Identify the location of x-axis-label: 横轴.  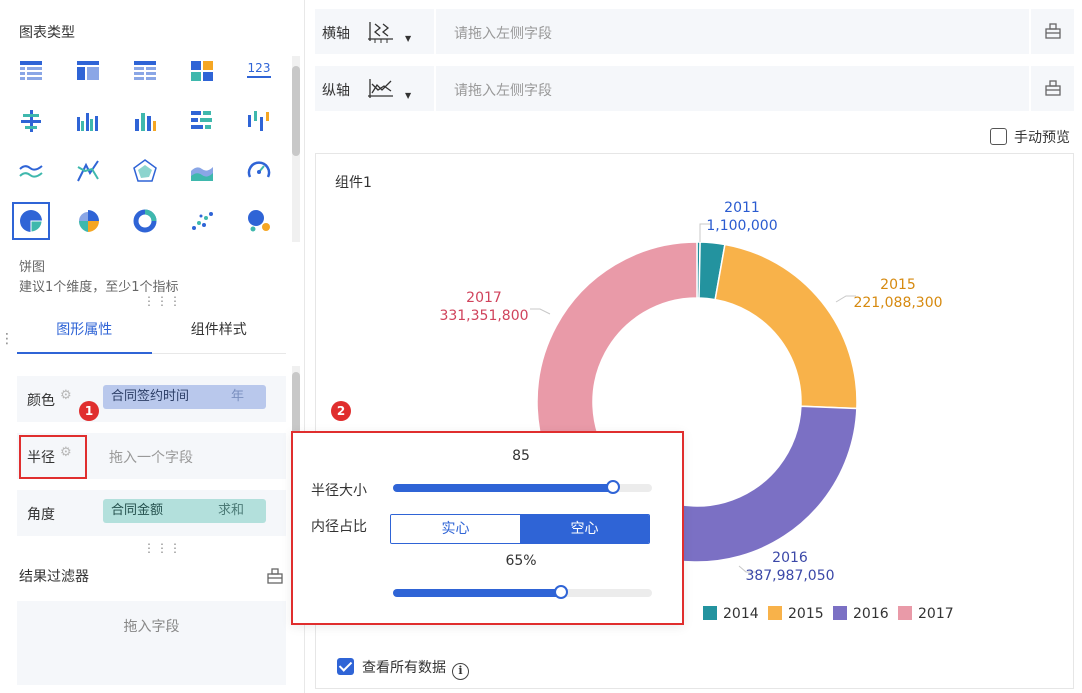
(336, 34).